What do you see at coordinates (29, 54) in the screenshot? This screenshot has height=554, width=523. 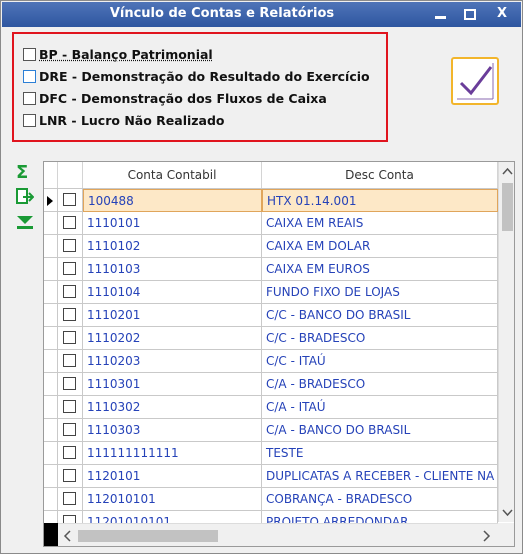 I see `checkbox-bp` at bounding box center [29, 54].